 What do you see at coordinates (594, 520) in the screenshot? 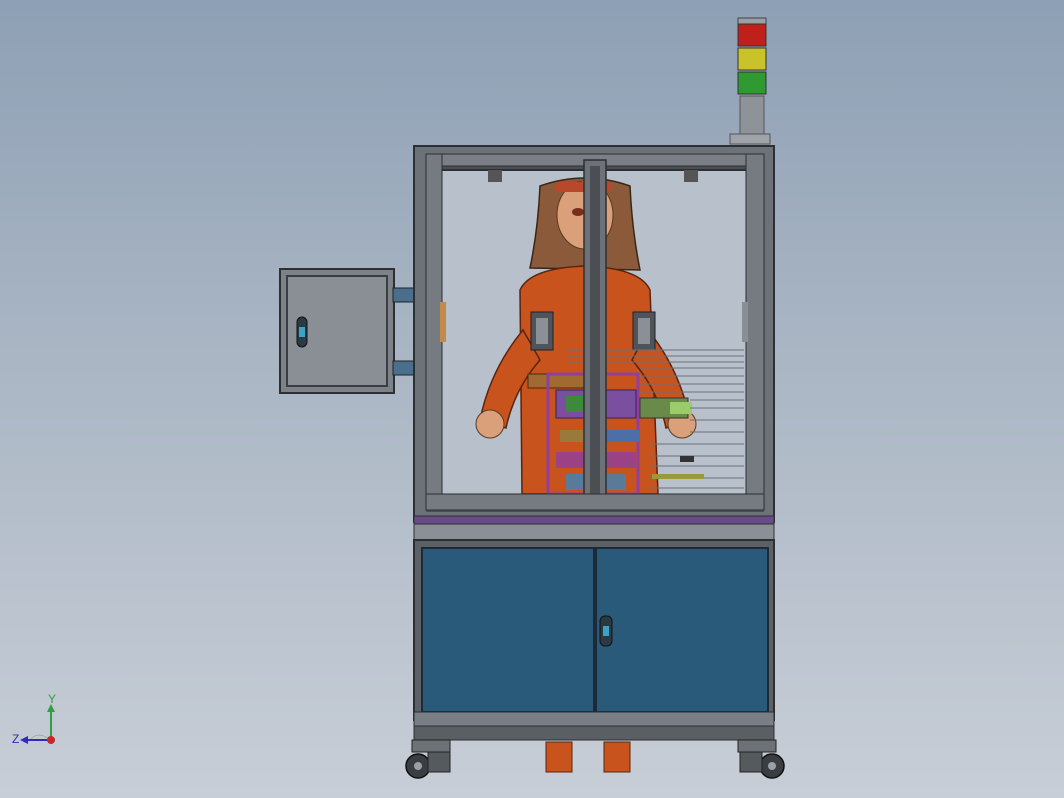
I see `table-top` at bounding box center [594, 520].